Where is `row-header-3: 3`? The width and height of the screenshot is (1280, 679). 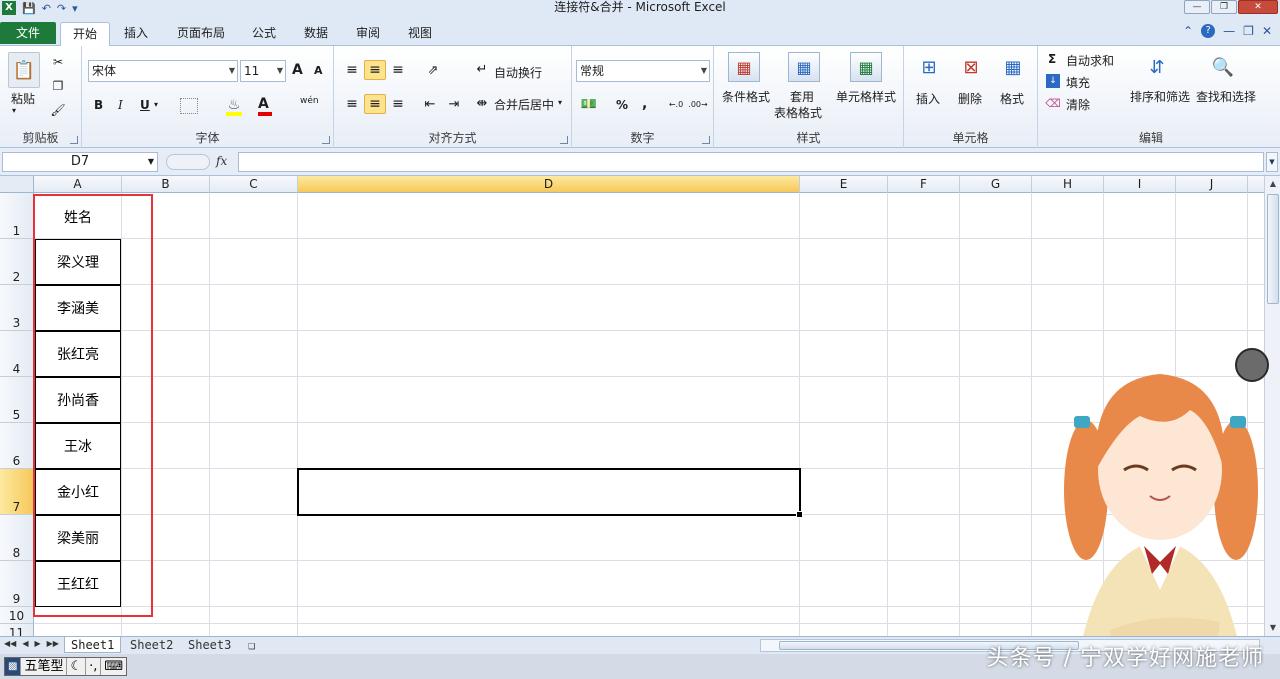
row-header-3: 3 is located at coordinates (17, 308).